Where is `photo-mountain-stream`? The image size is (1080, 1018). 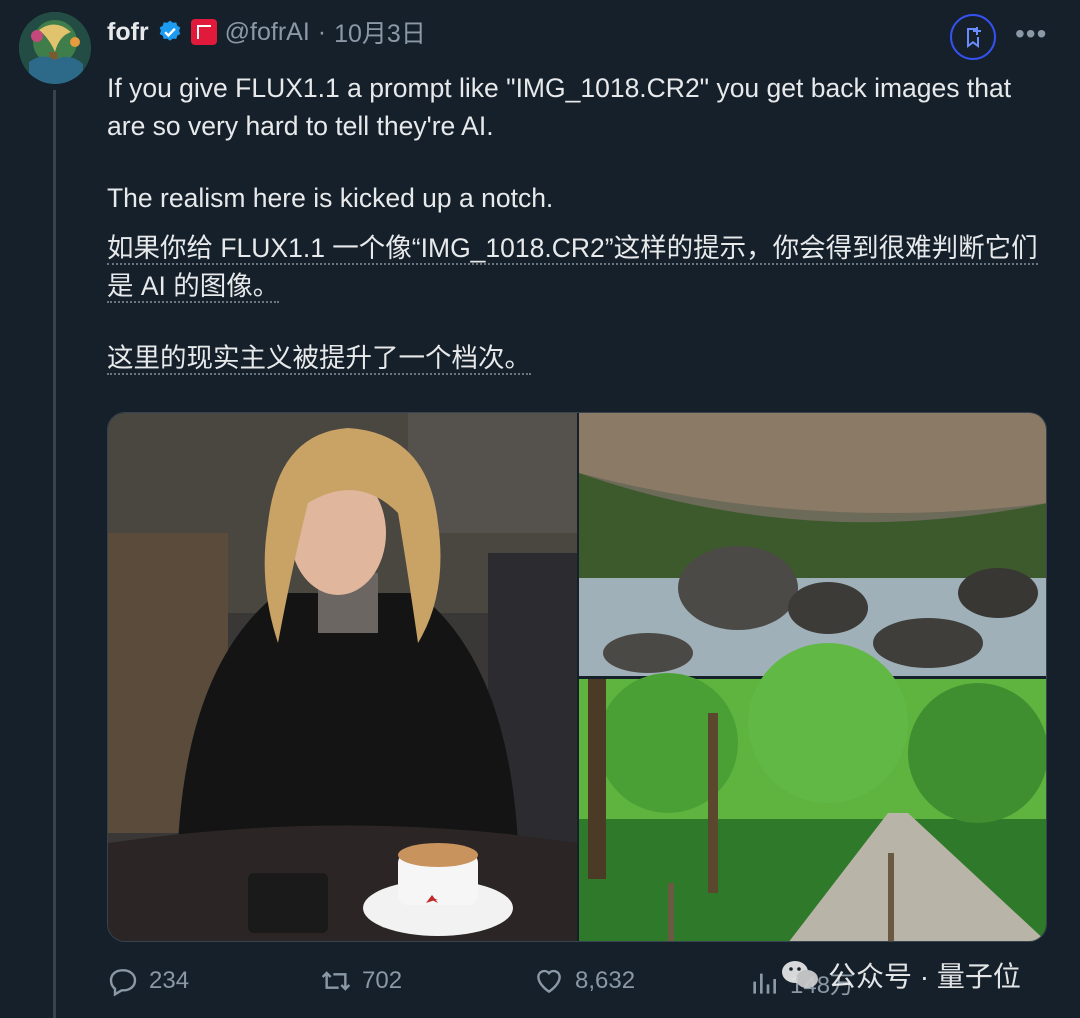 photo-mountain-stream is located at coordinates (813, 544).